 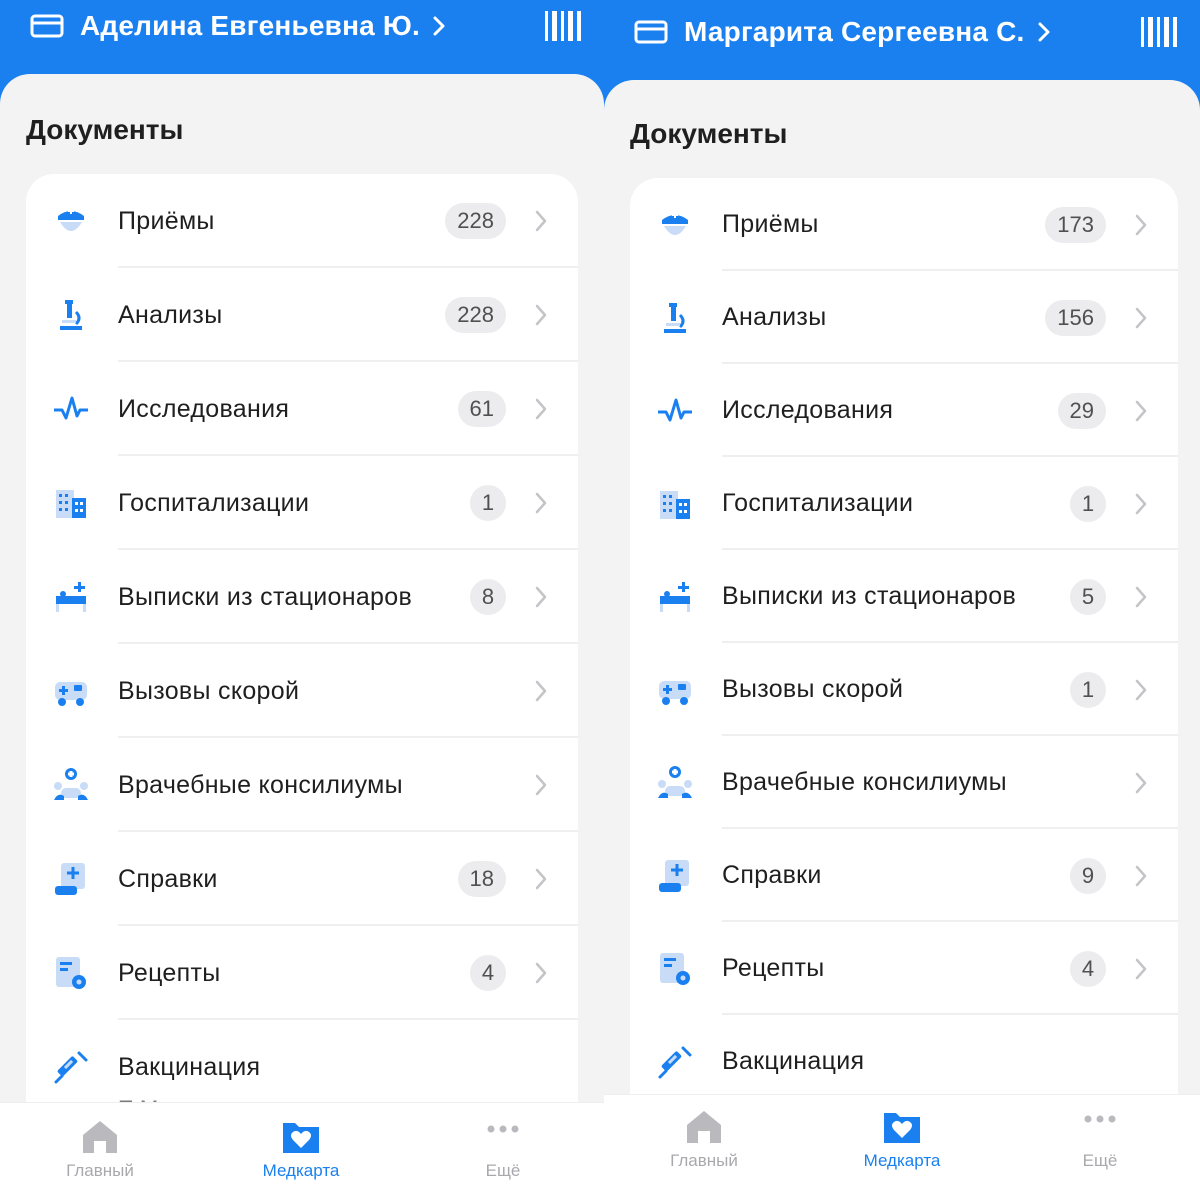 I want to click on list-item: Справки 9, so click(x=904, y=875).